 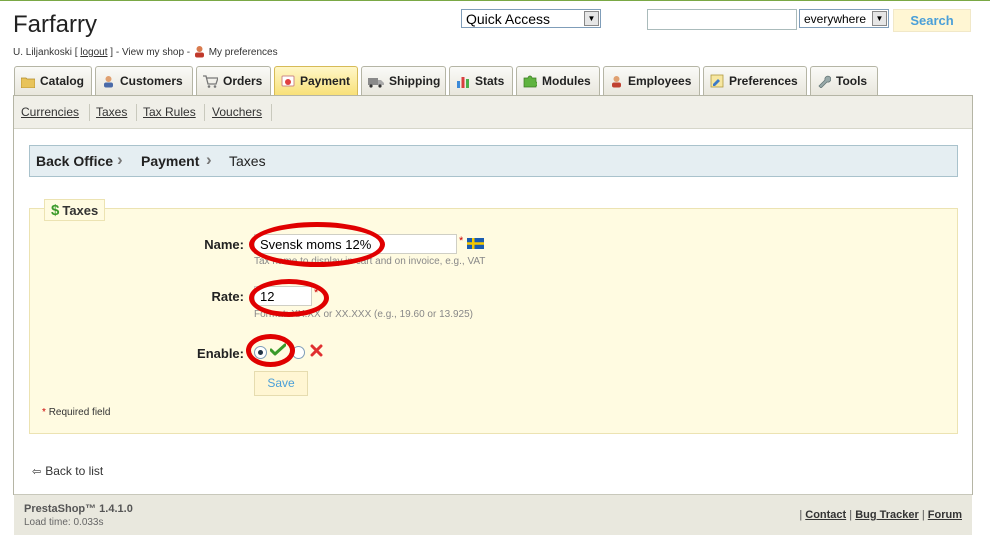 I want to click on puzzle-icon, so click(x=531, y=82).